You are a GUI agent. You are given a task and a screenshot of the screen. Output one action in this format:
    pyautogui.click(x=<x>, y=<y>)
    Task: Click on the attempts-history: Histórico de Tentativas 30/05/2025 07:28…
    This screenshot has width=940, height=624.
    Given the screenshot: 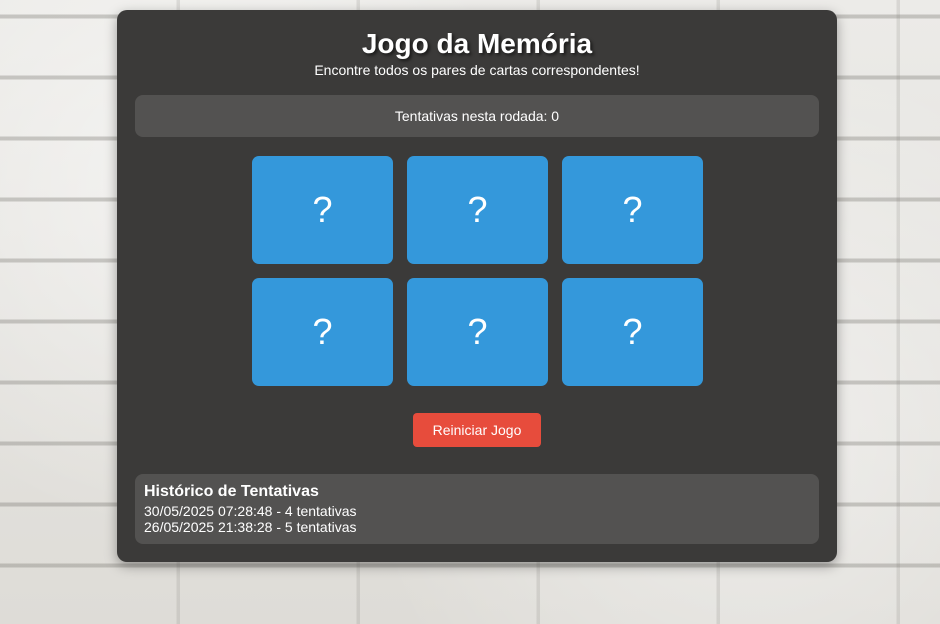 What is the action you would take?
    pyautogui.click(x=477, y=509)
    